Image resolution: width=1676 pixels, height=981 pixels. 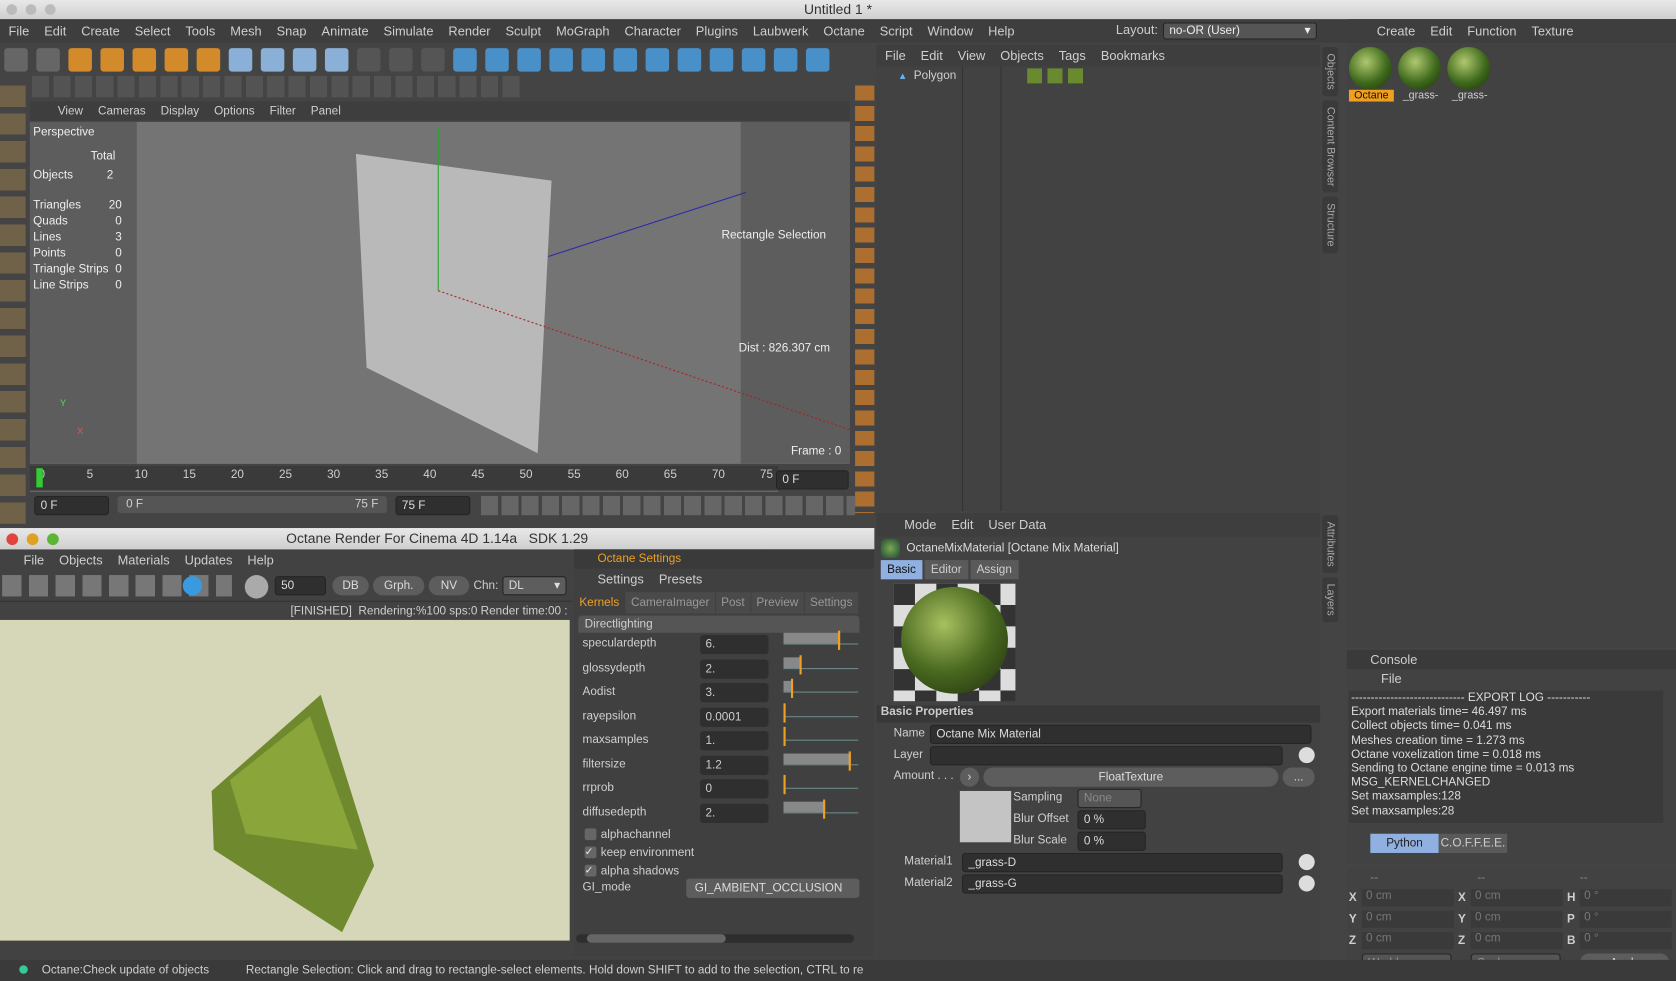 What do you see at coordinates (70, 111) in the screenshot?
I see `viewport-menu-view: View` at bounding box center [70, 111].